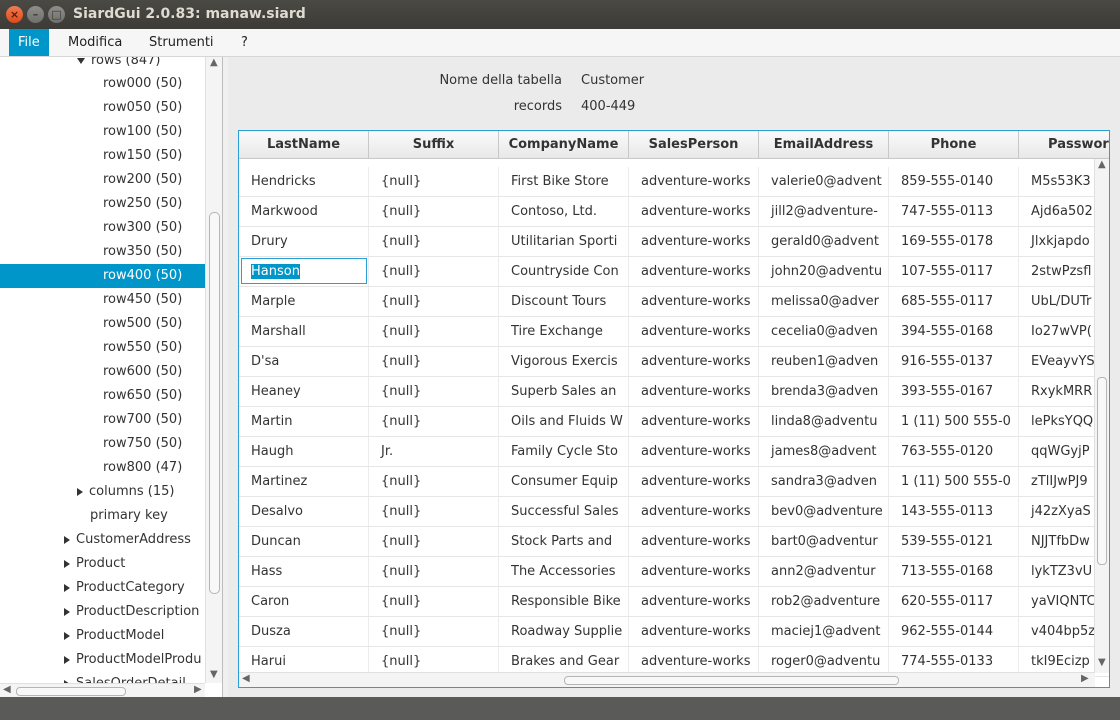  Describe the element at coordinates (954, 391) in the screenshot. I see `table-cell: 393-555-0167` at that location.